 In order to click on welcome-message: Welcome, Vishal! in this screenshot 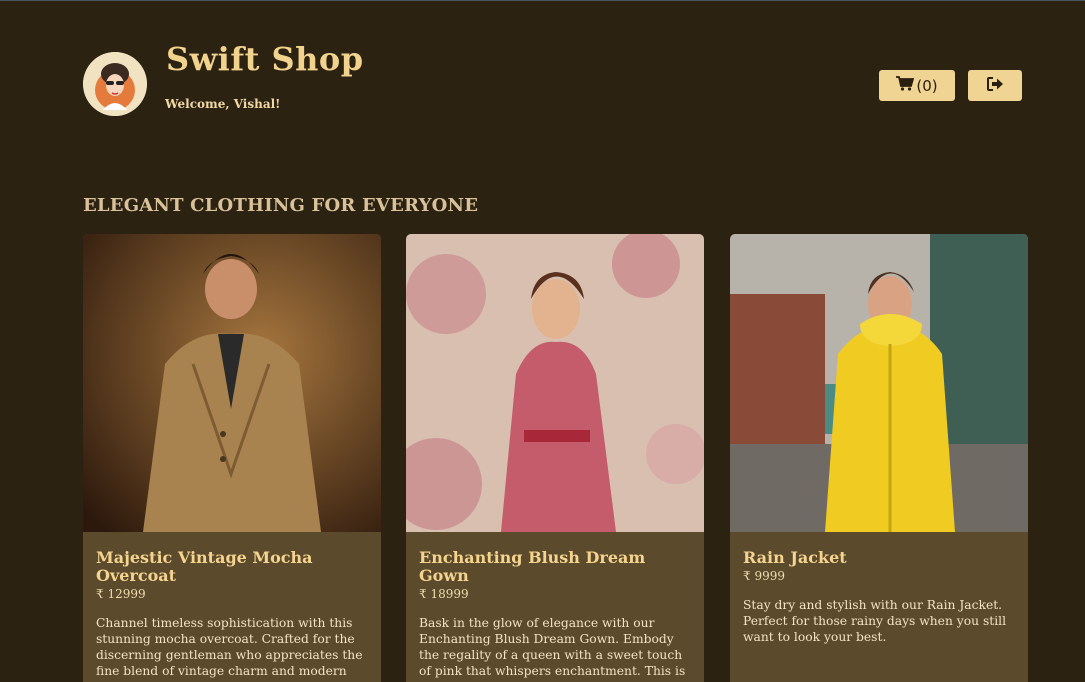, I will do `click(223, 104)`.